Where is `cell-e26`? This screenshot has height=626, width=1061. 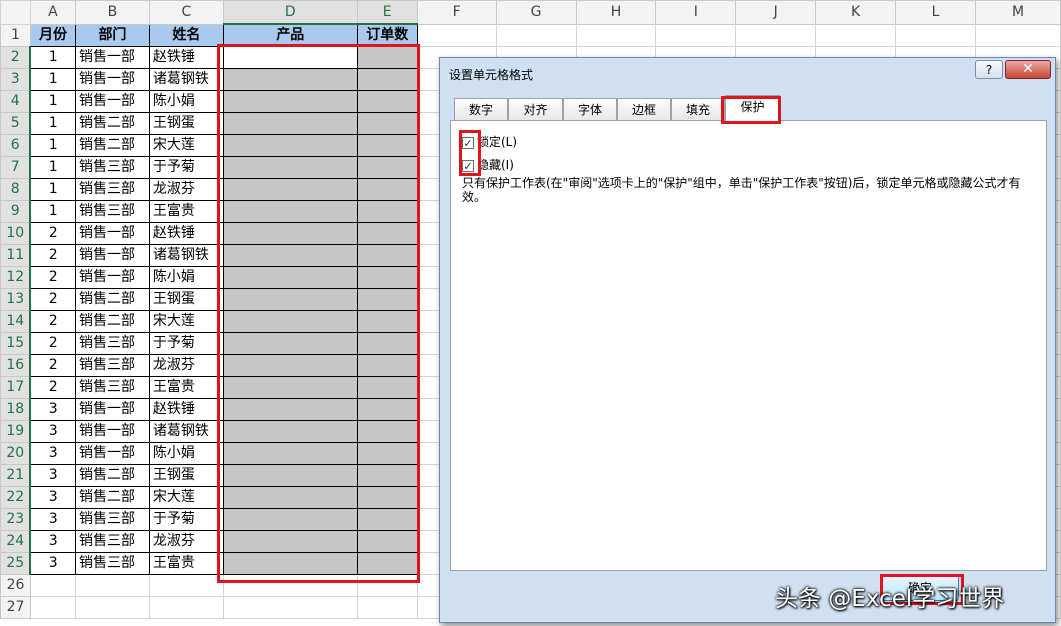
cell-e26 is located at coordinates (387, 585).